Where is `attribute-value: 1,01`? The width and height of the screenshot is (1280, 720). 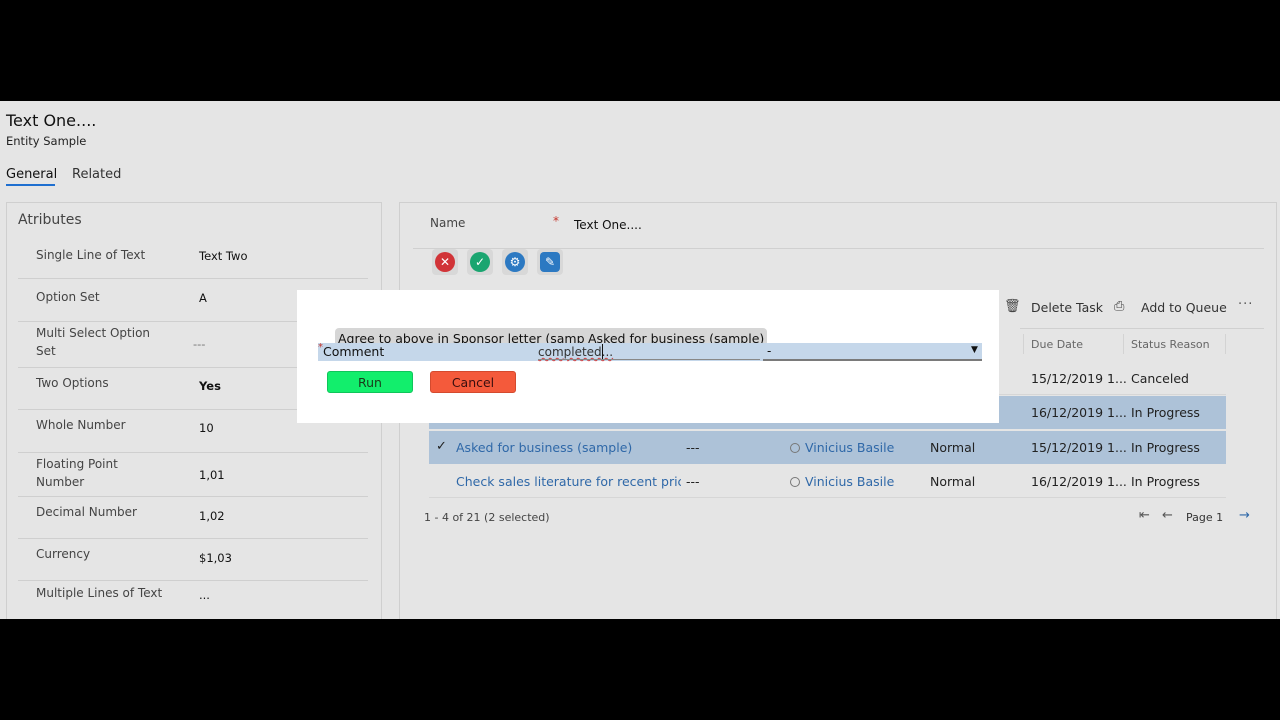 attribute-value: 1,01 is located at coordinates (212, 475).